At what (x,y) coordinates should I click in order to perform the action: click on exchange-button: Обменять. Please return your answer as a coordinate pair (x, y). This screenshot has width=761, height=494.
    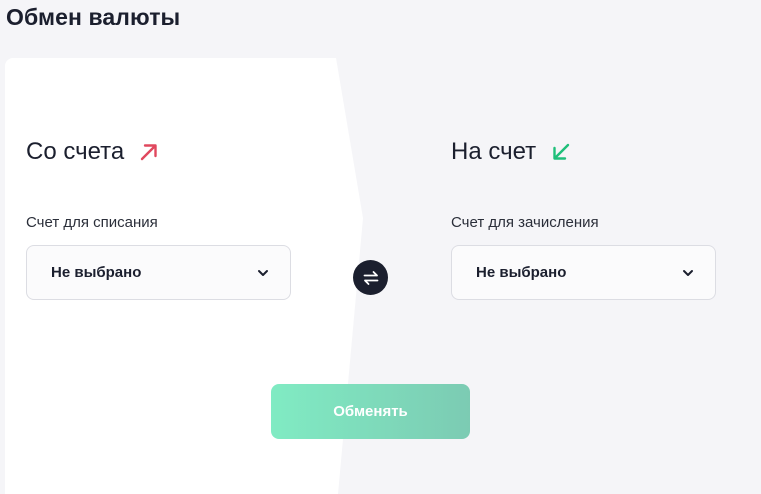
    Looking at the image, I should click on (370, 411).